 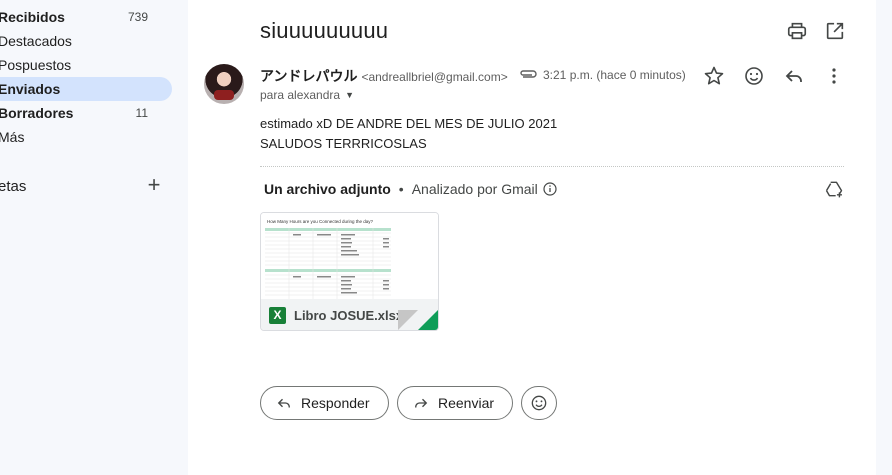 What do you see at coordinates (86, 41) in the screenshot?
I see `sidebar-item-starred: Destacados` at bounding box center [86, 41].